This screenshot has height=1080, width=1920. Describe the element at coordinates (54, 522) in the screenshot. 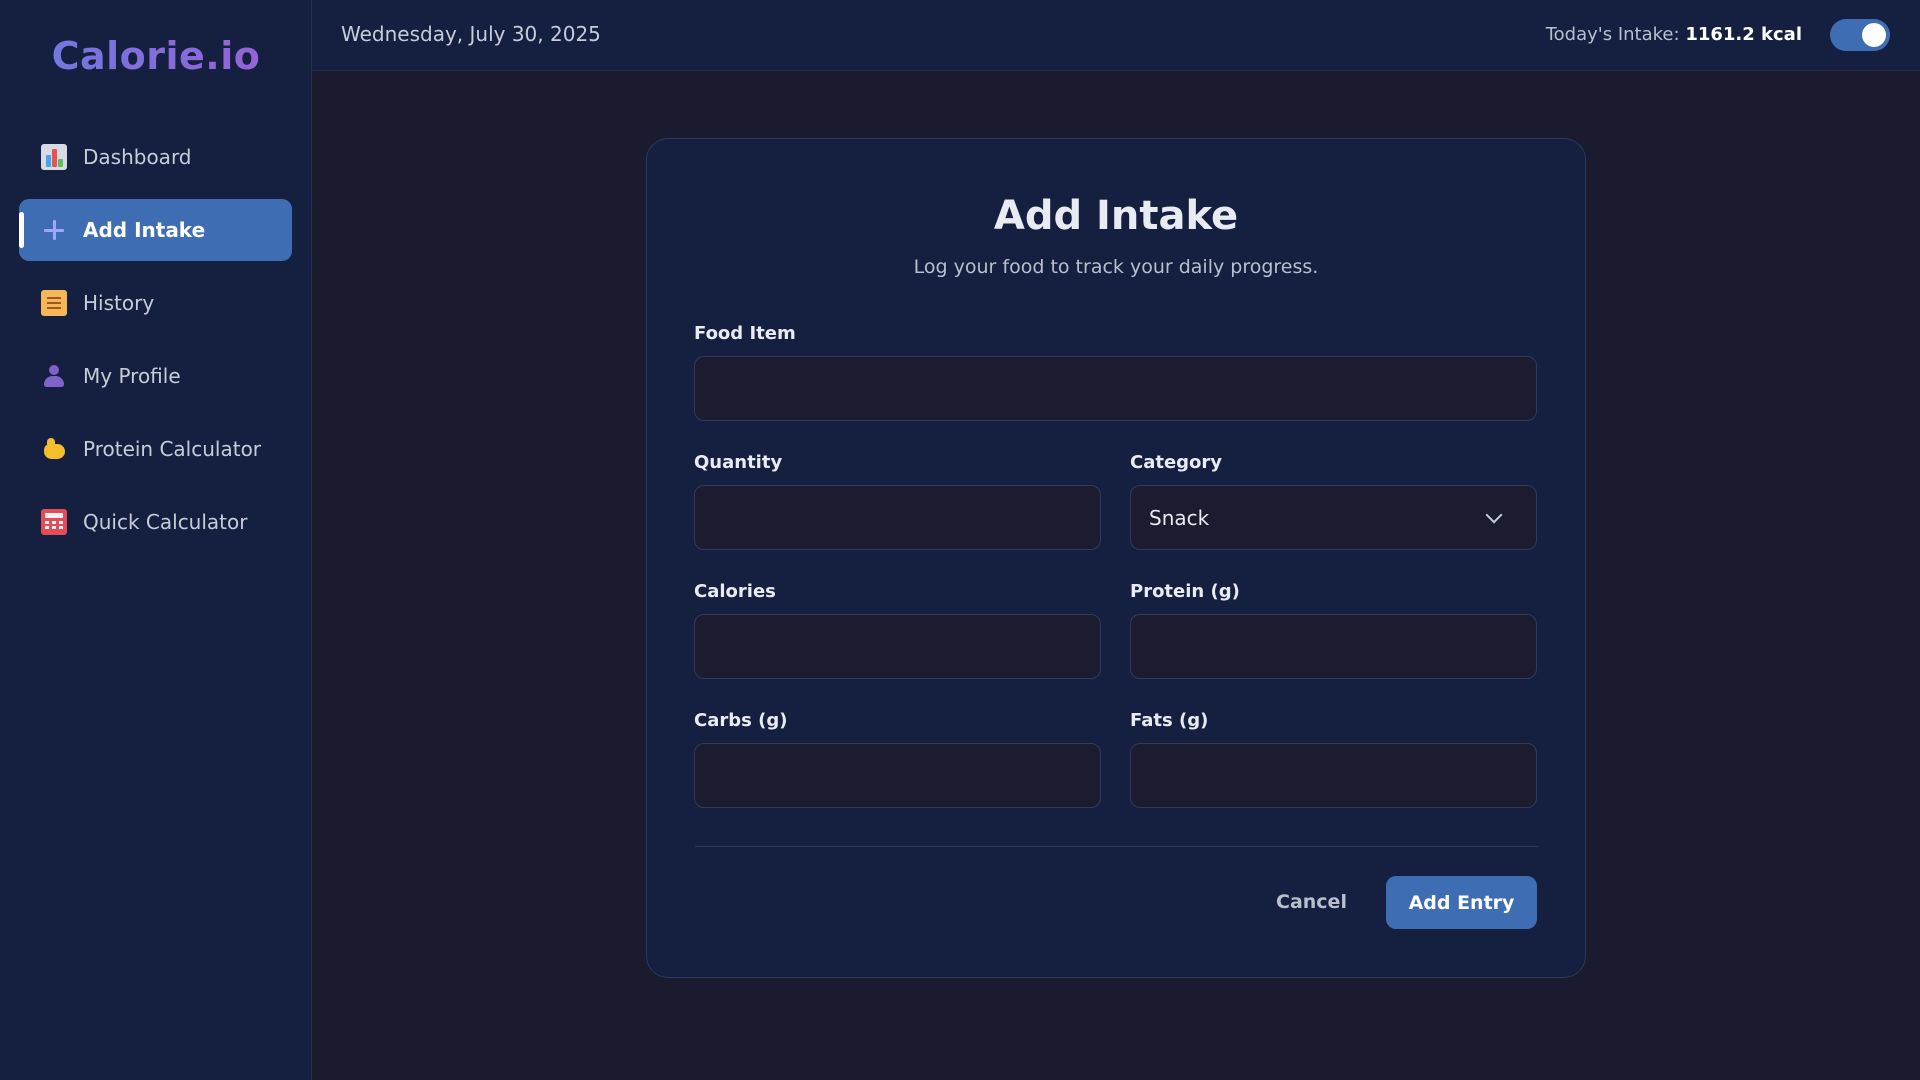

I see `abacus-icon` at that location.